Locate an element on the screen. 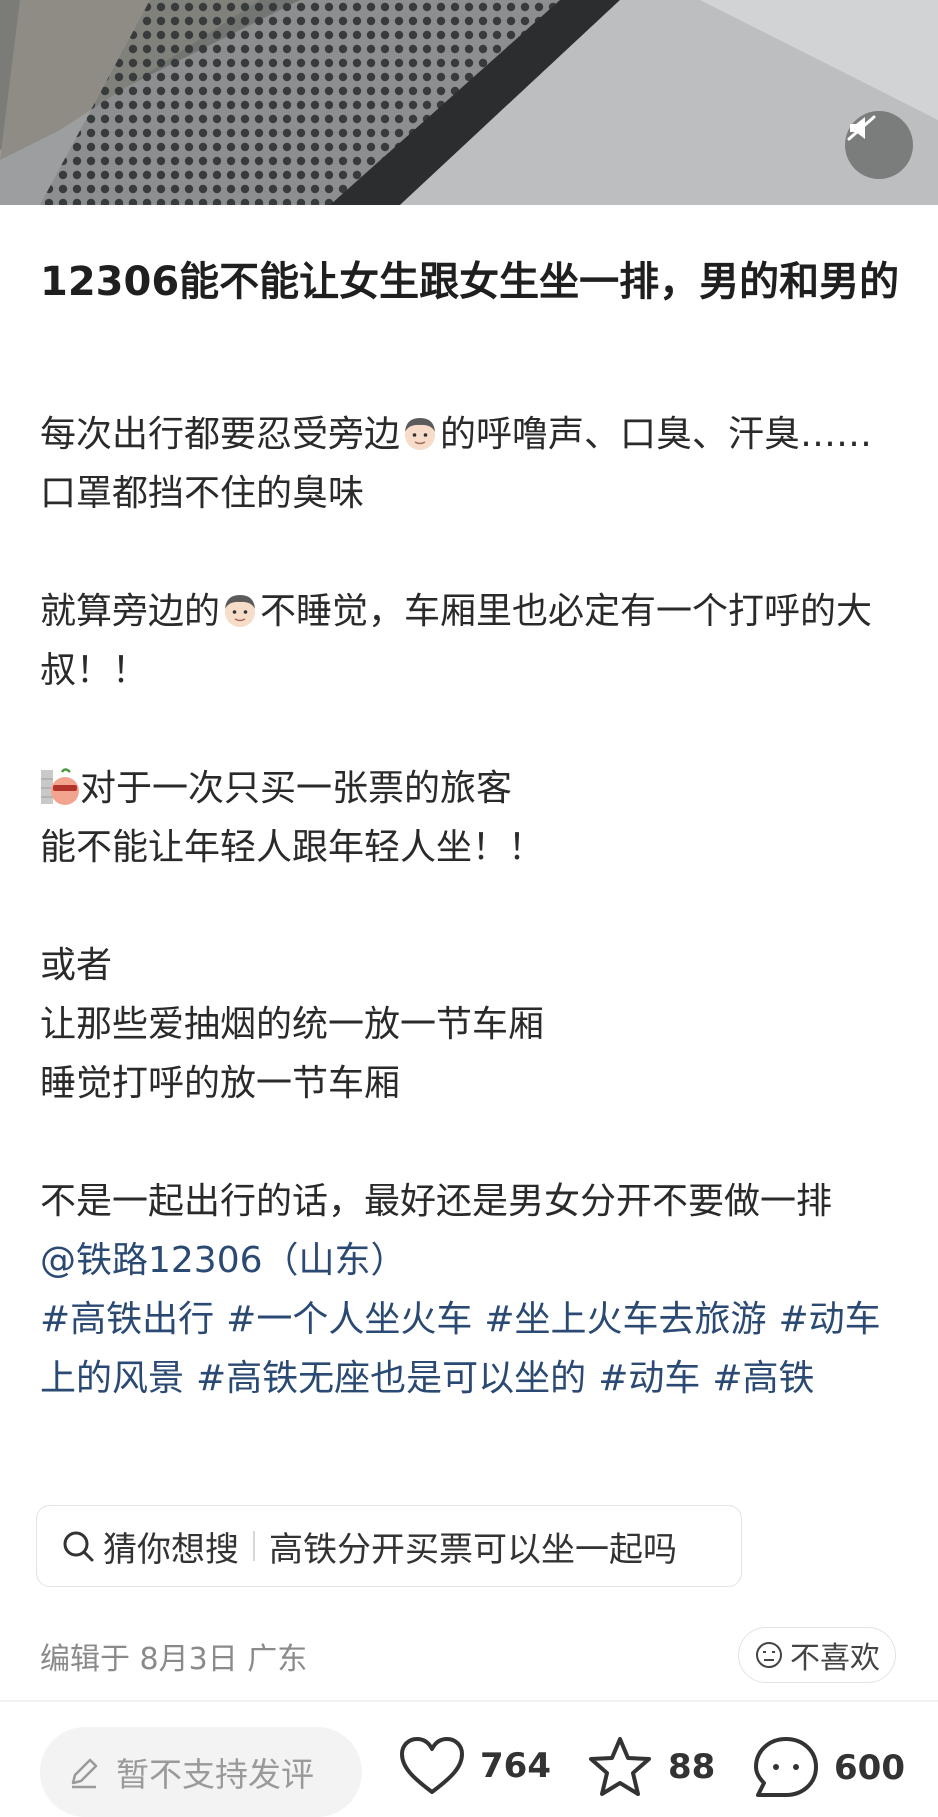 The height and width of the screenshot is (1817, 938). like-button: 764 is located at coordinates (474, 1766).